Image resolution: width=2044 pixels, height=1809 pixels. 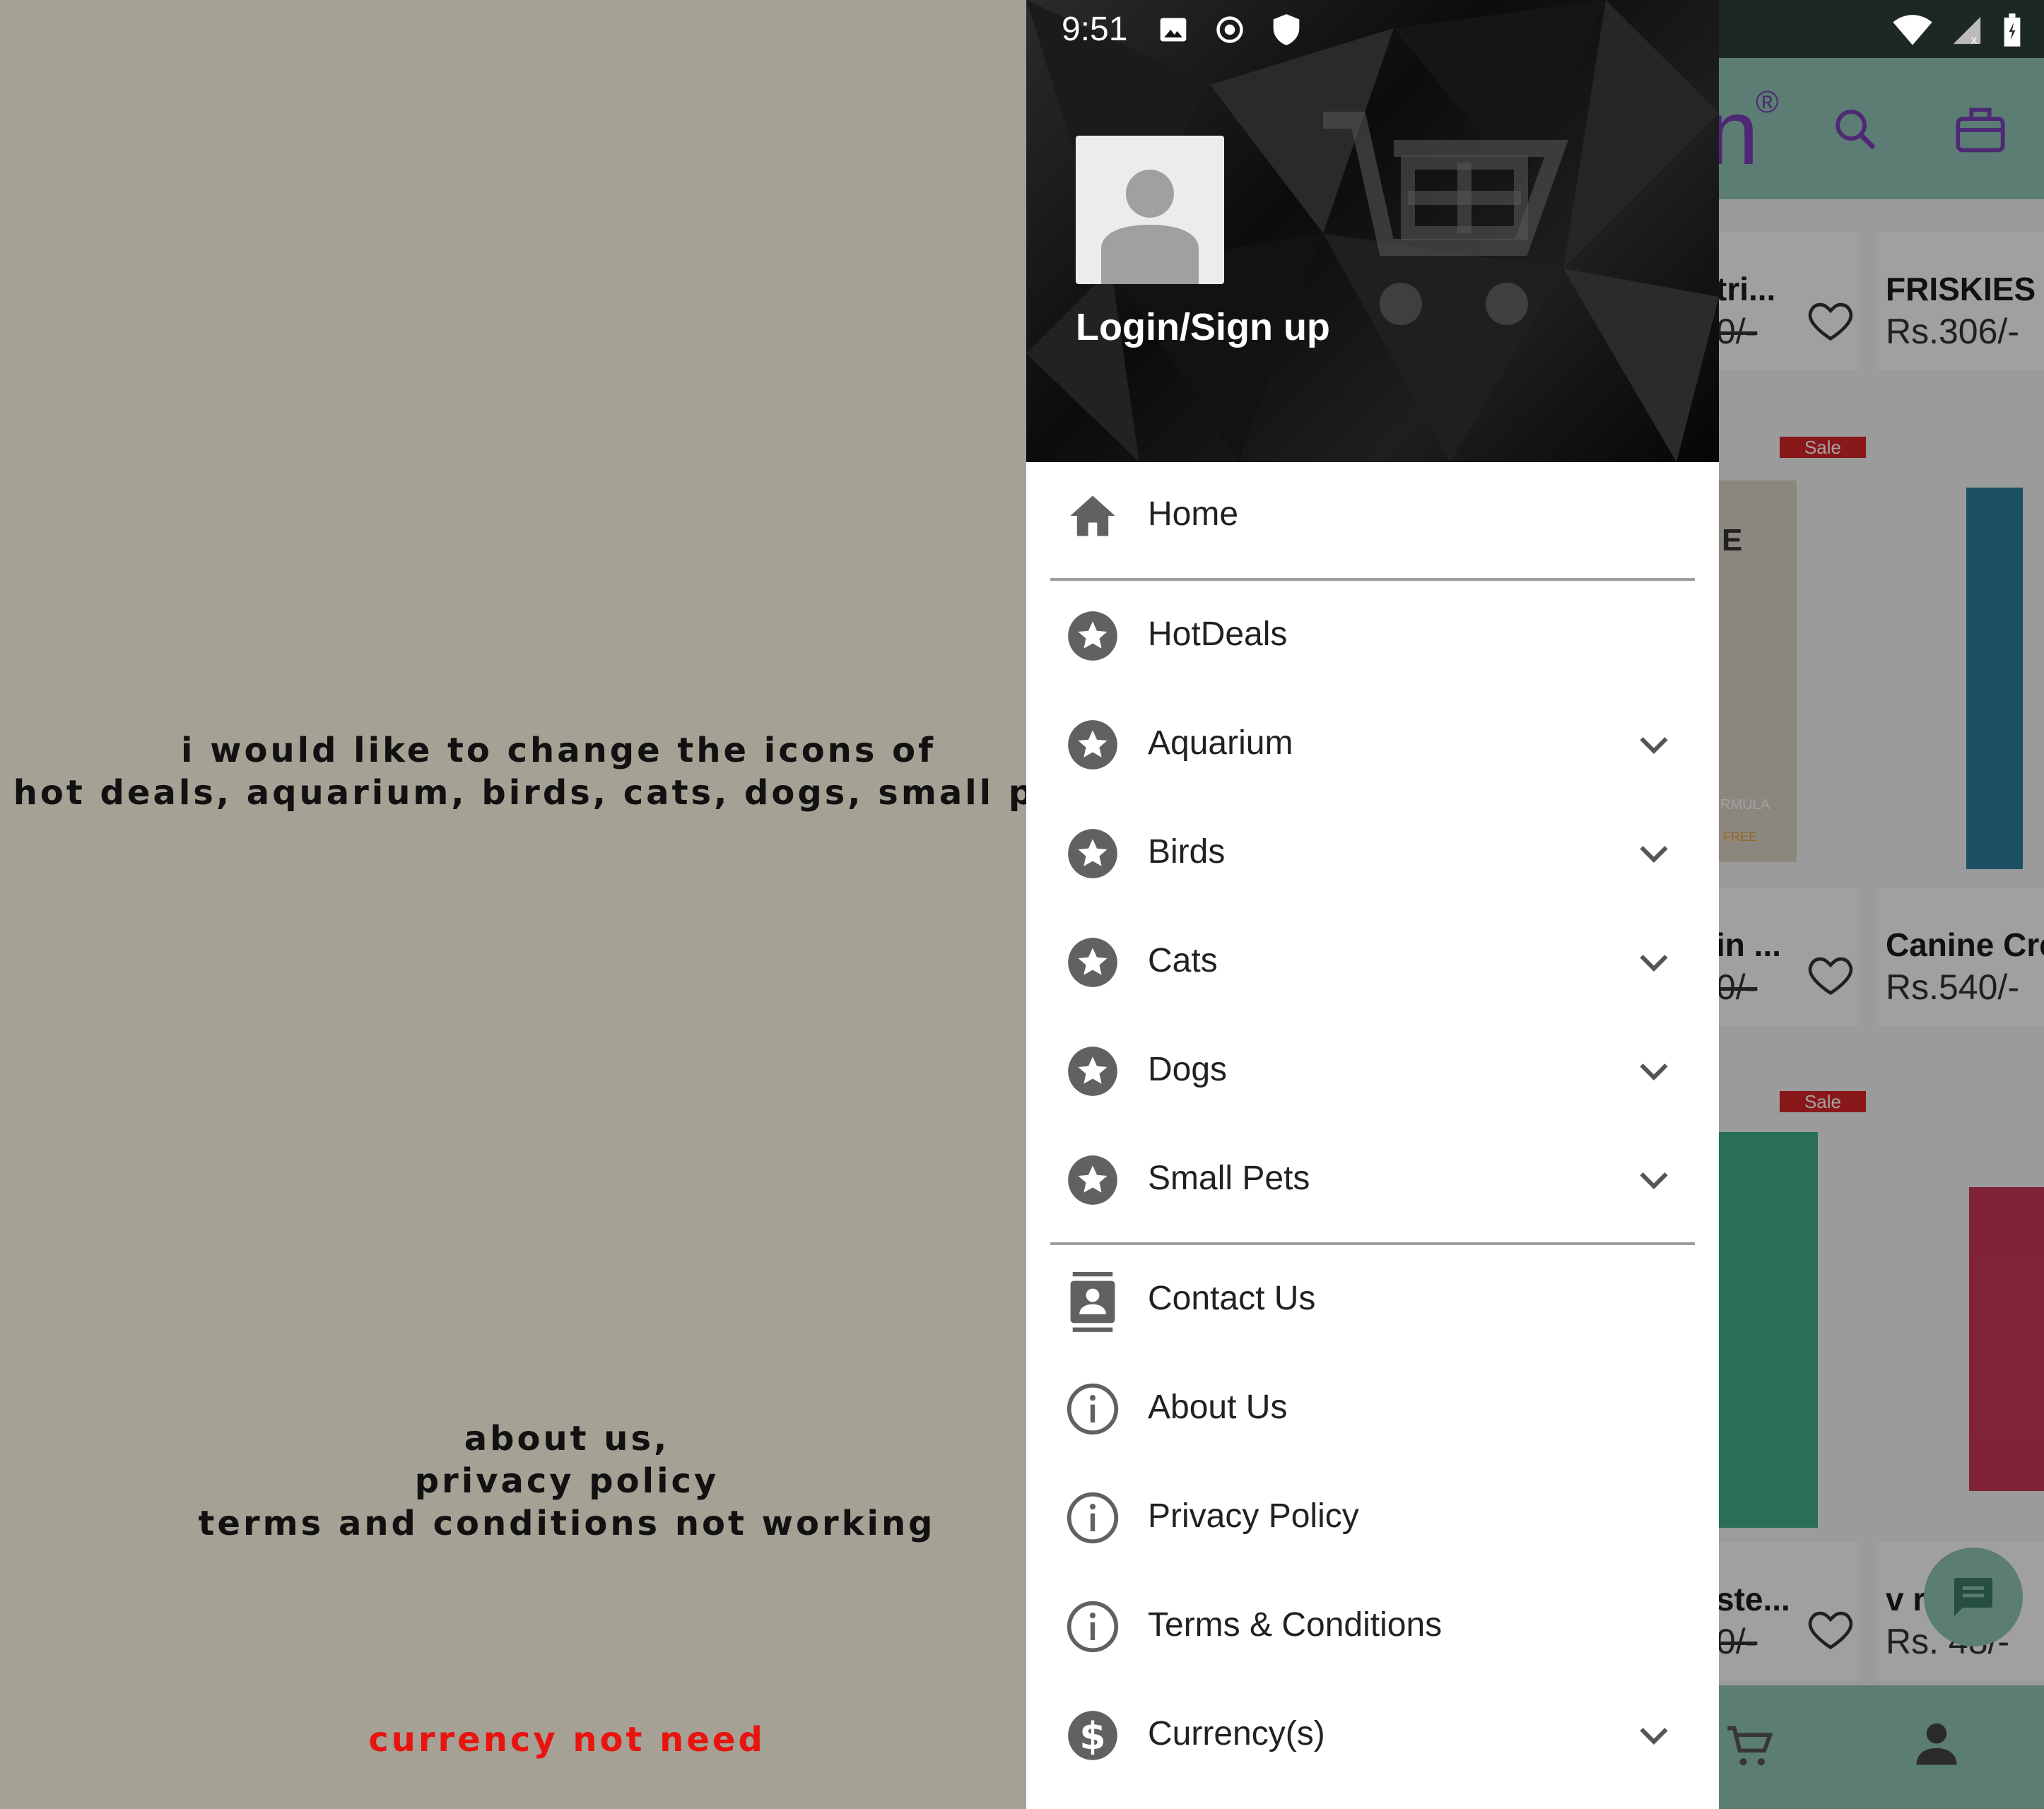 I want to click on menu-label-aquarium: Aquarium, so click(x=1220, y=743).